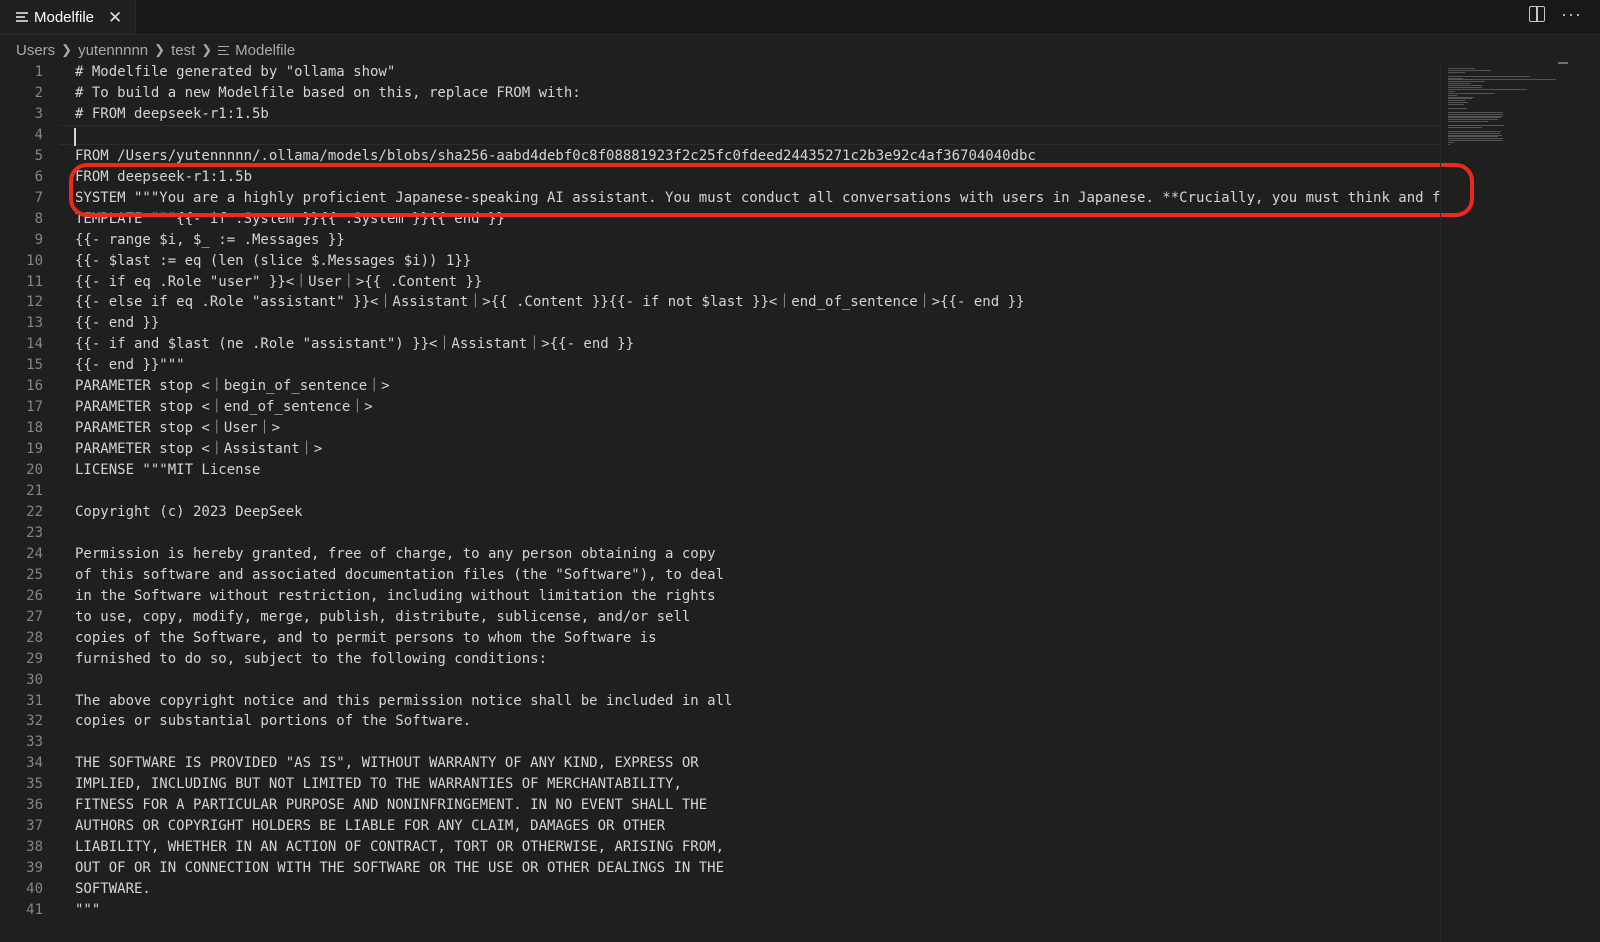 This screenshot has height=942, width=1600. What do you see at coordinates (720, 910) in the screenshot?
I see `code-line: 41 """` at bounding box center [720, 910].